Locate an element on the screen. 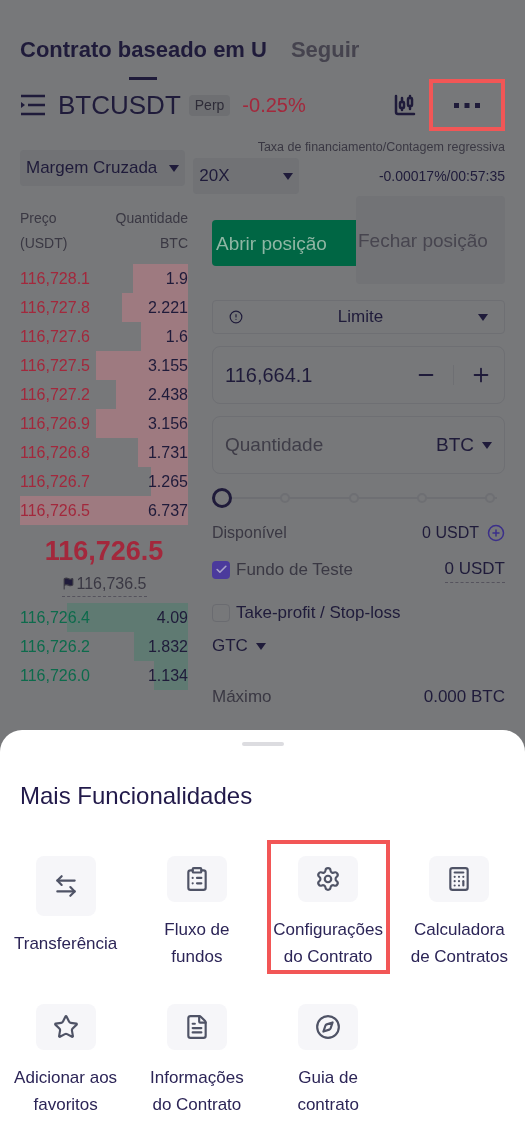 The width and height of the screenshot is (525, 1125). check-icon is located at coordinates (221, 569).